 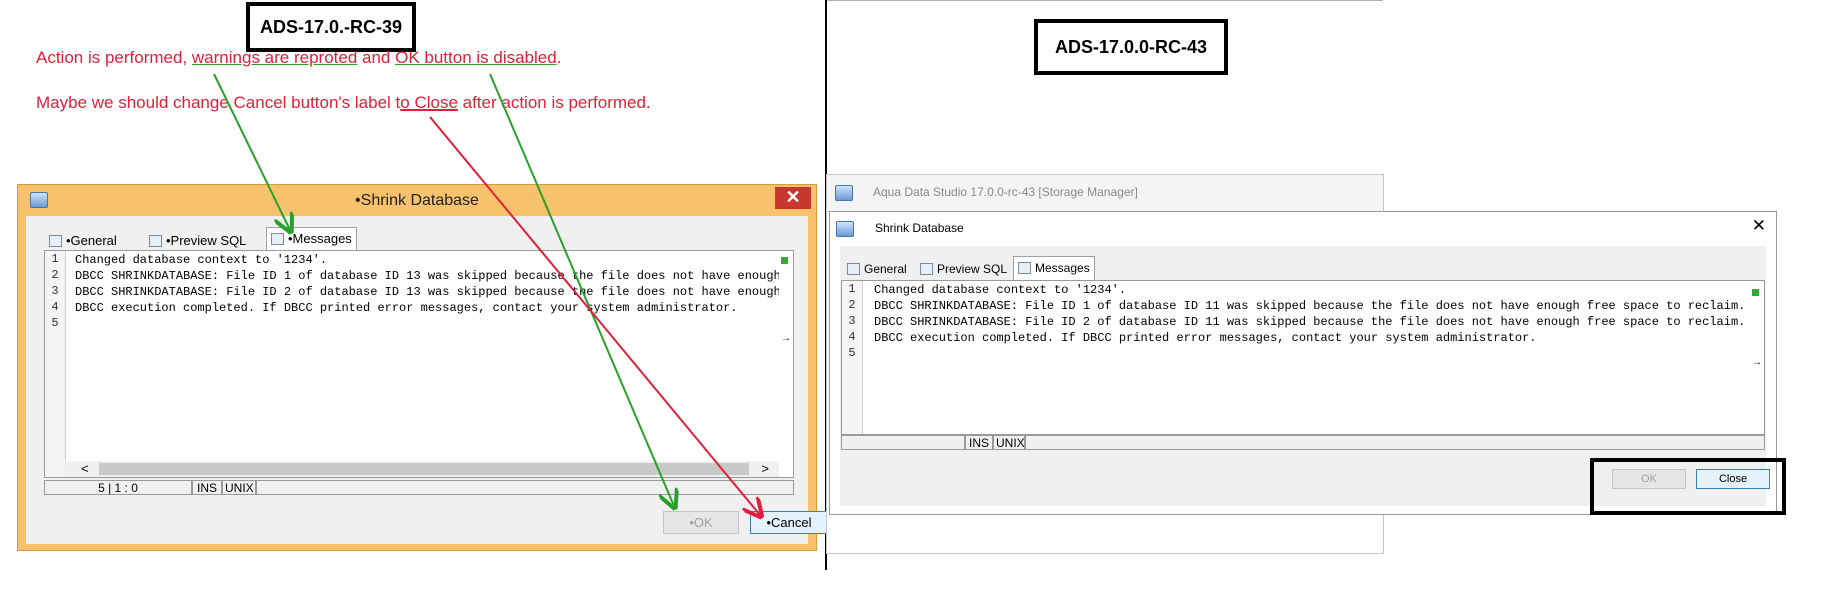 What do you see at coordinates (581, 289) in the screenshot?
I see `green-arrow-to-ok` at bounding box center [581, 289].